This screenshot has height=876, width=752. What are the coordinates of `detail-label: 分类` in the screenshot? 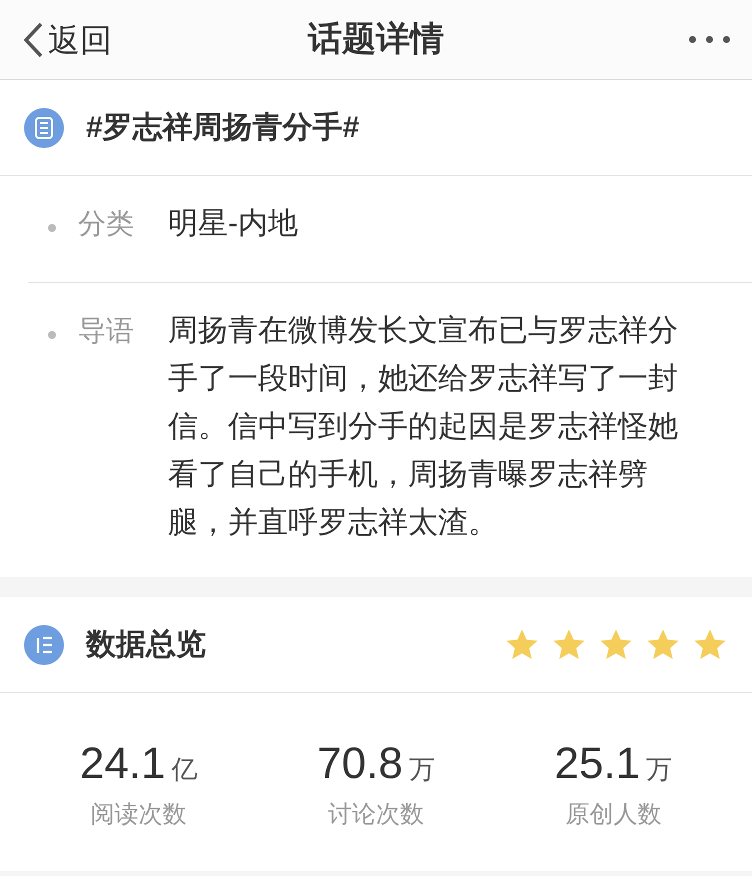 It's located at (106, 224).